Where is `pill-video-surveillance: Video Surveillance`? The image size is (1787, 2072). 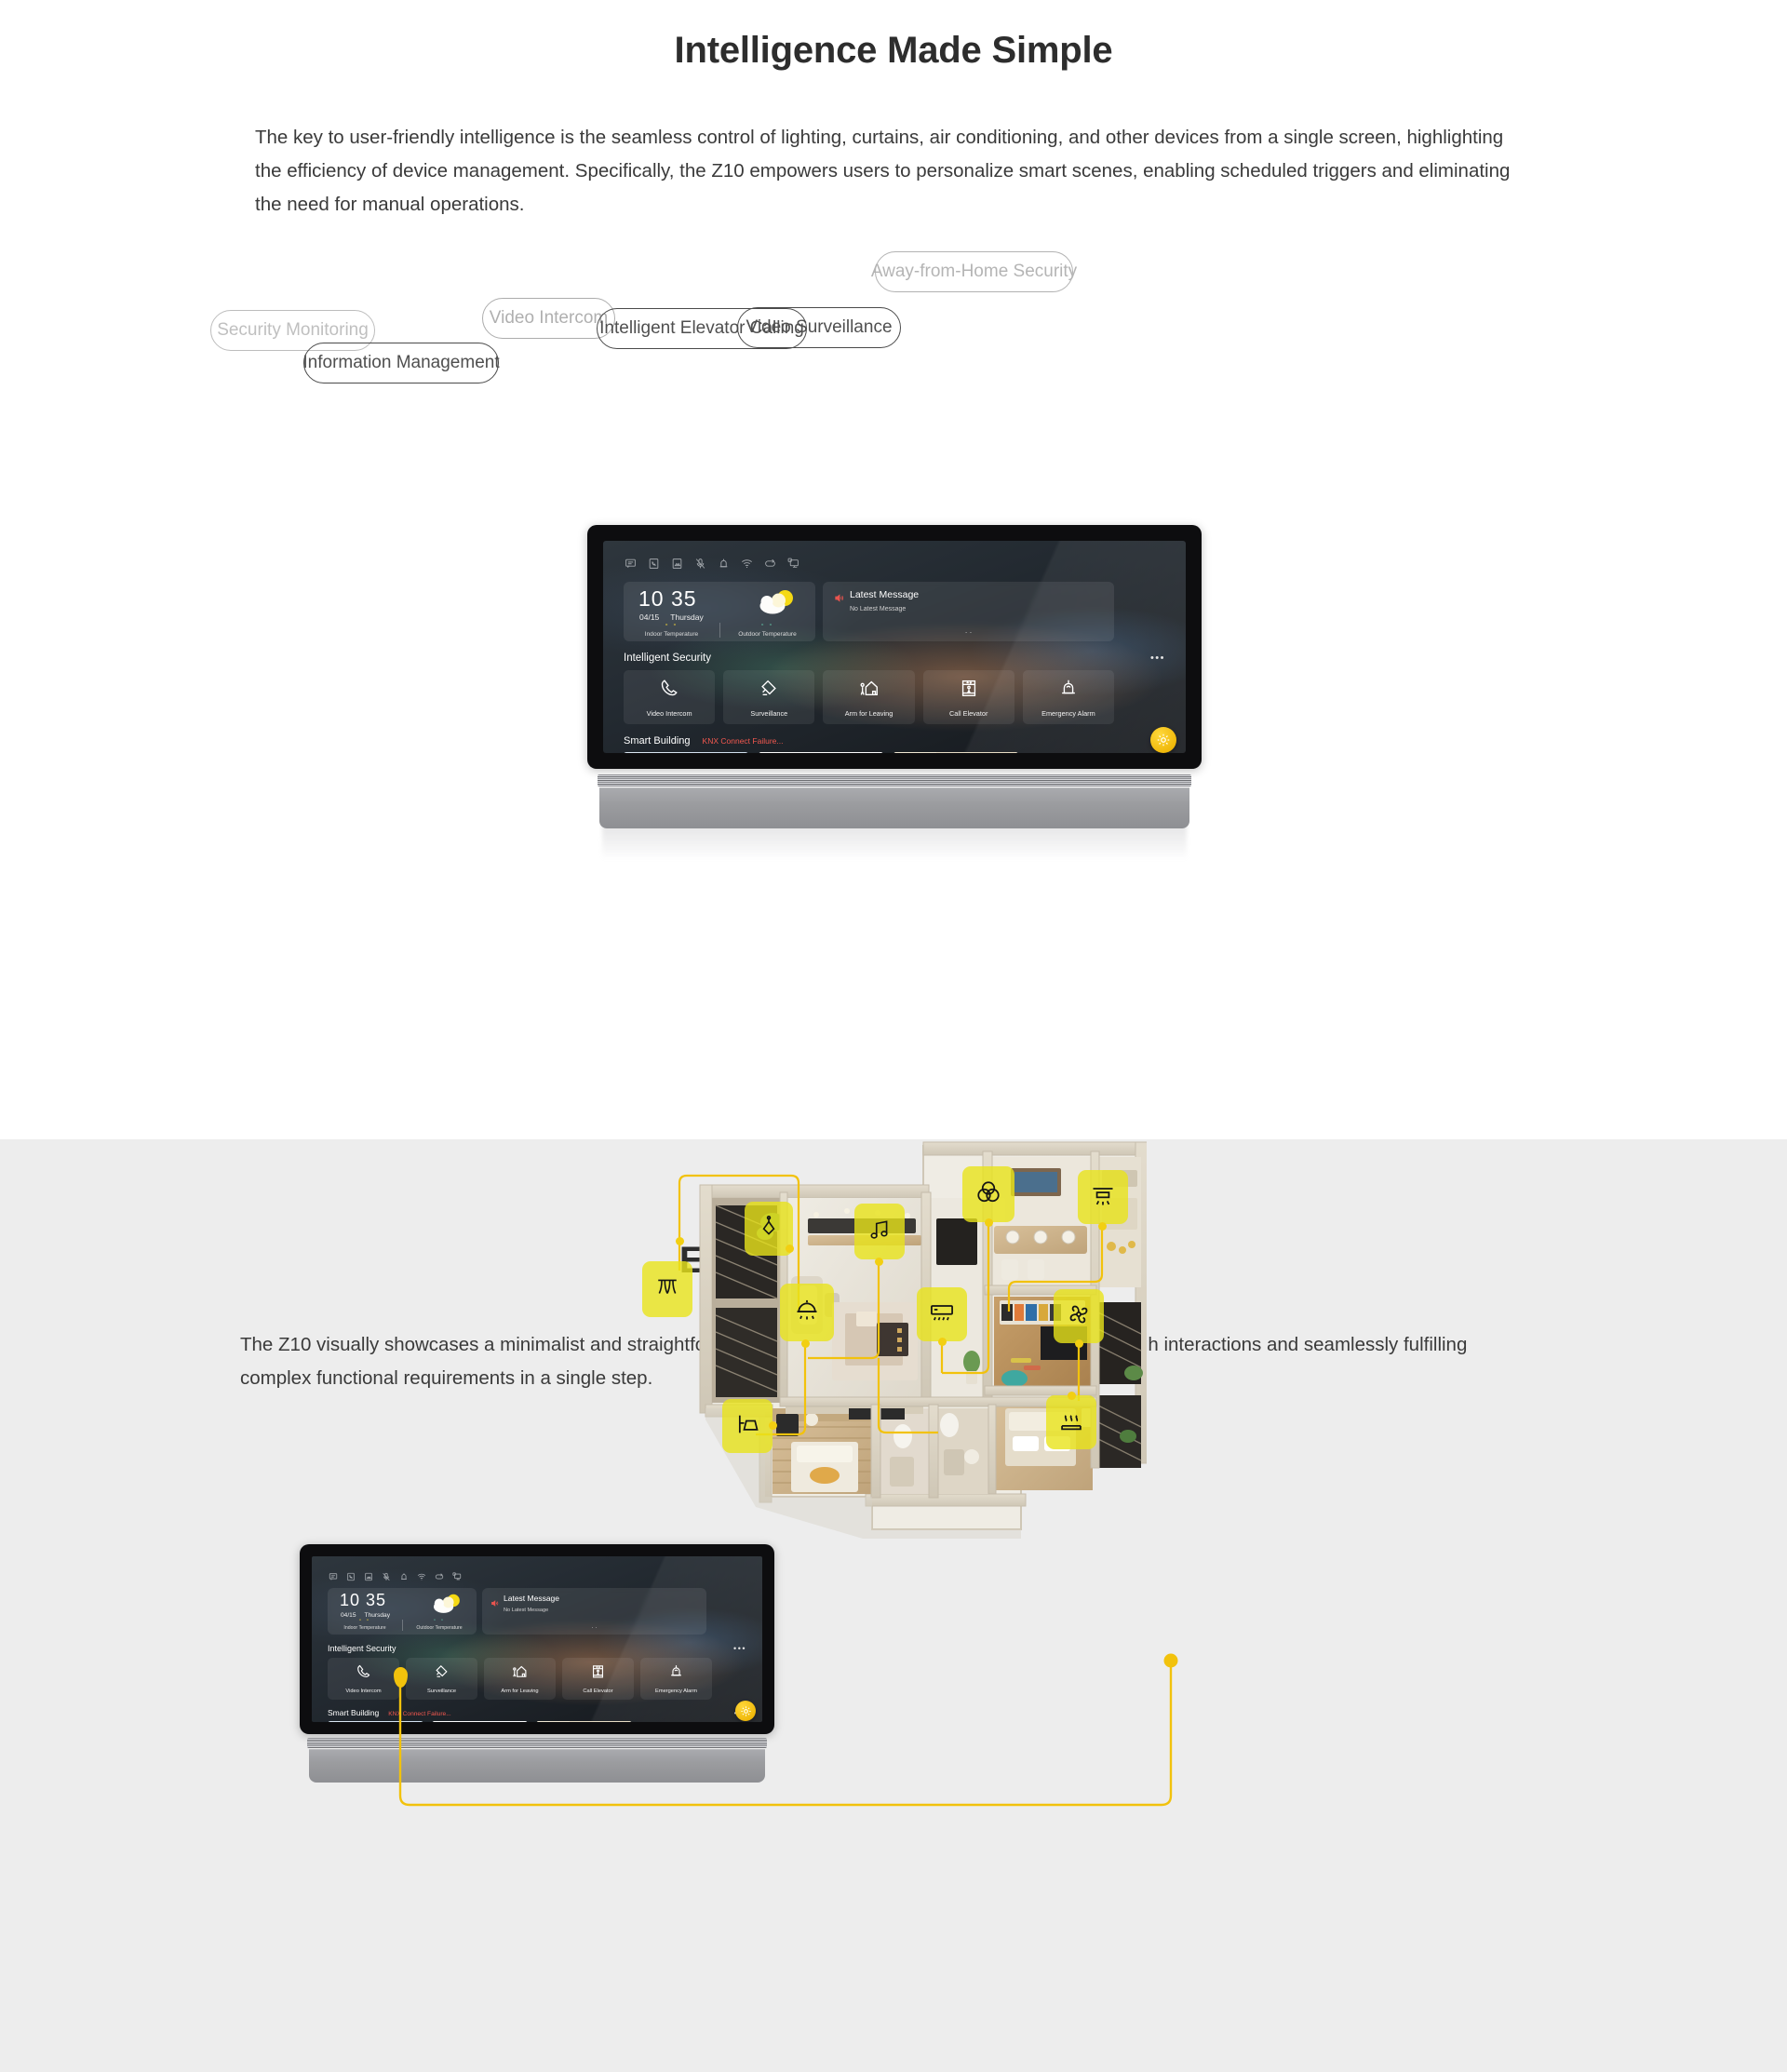
pill-video-surveillance: Video Surveillance is located at coordinates (819, 327).